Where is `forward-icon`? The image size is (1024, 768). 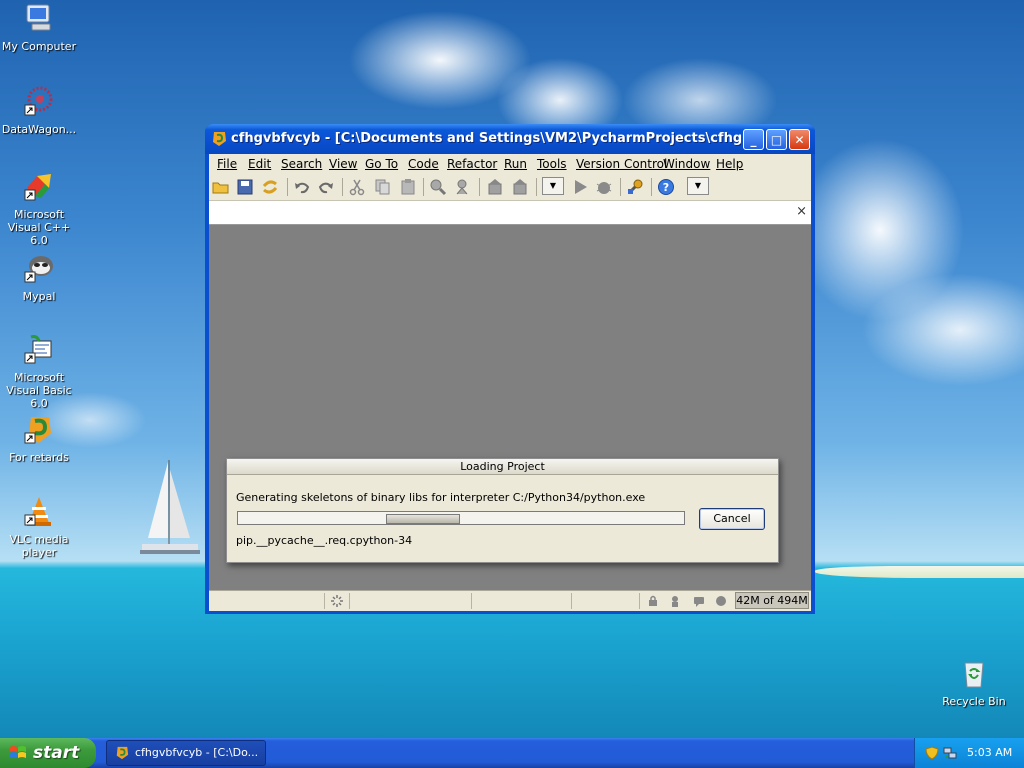 forward-icon is located at coordinates (520, 187).